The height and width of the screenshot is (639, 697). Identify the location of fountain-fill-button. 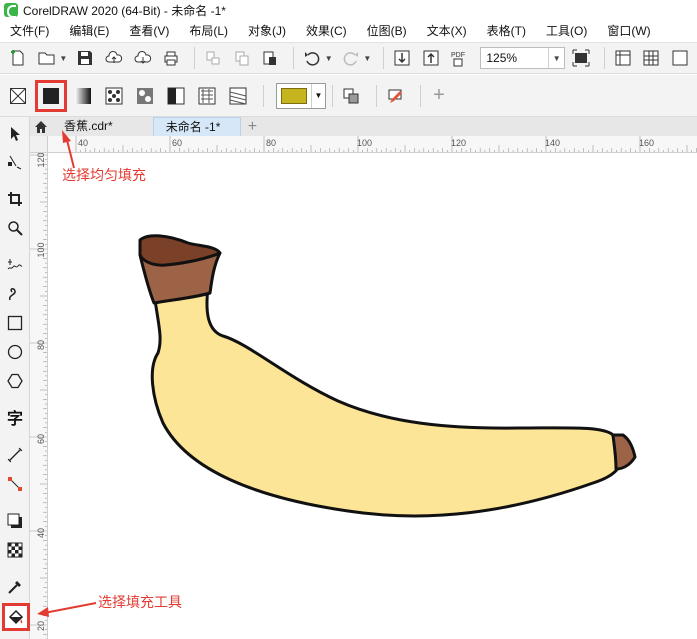
(83, 96).